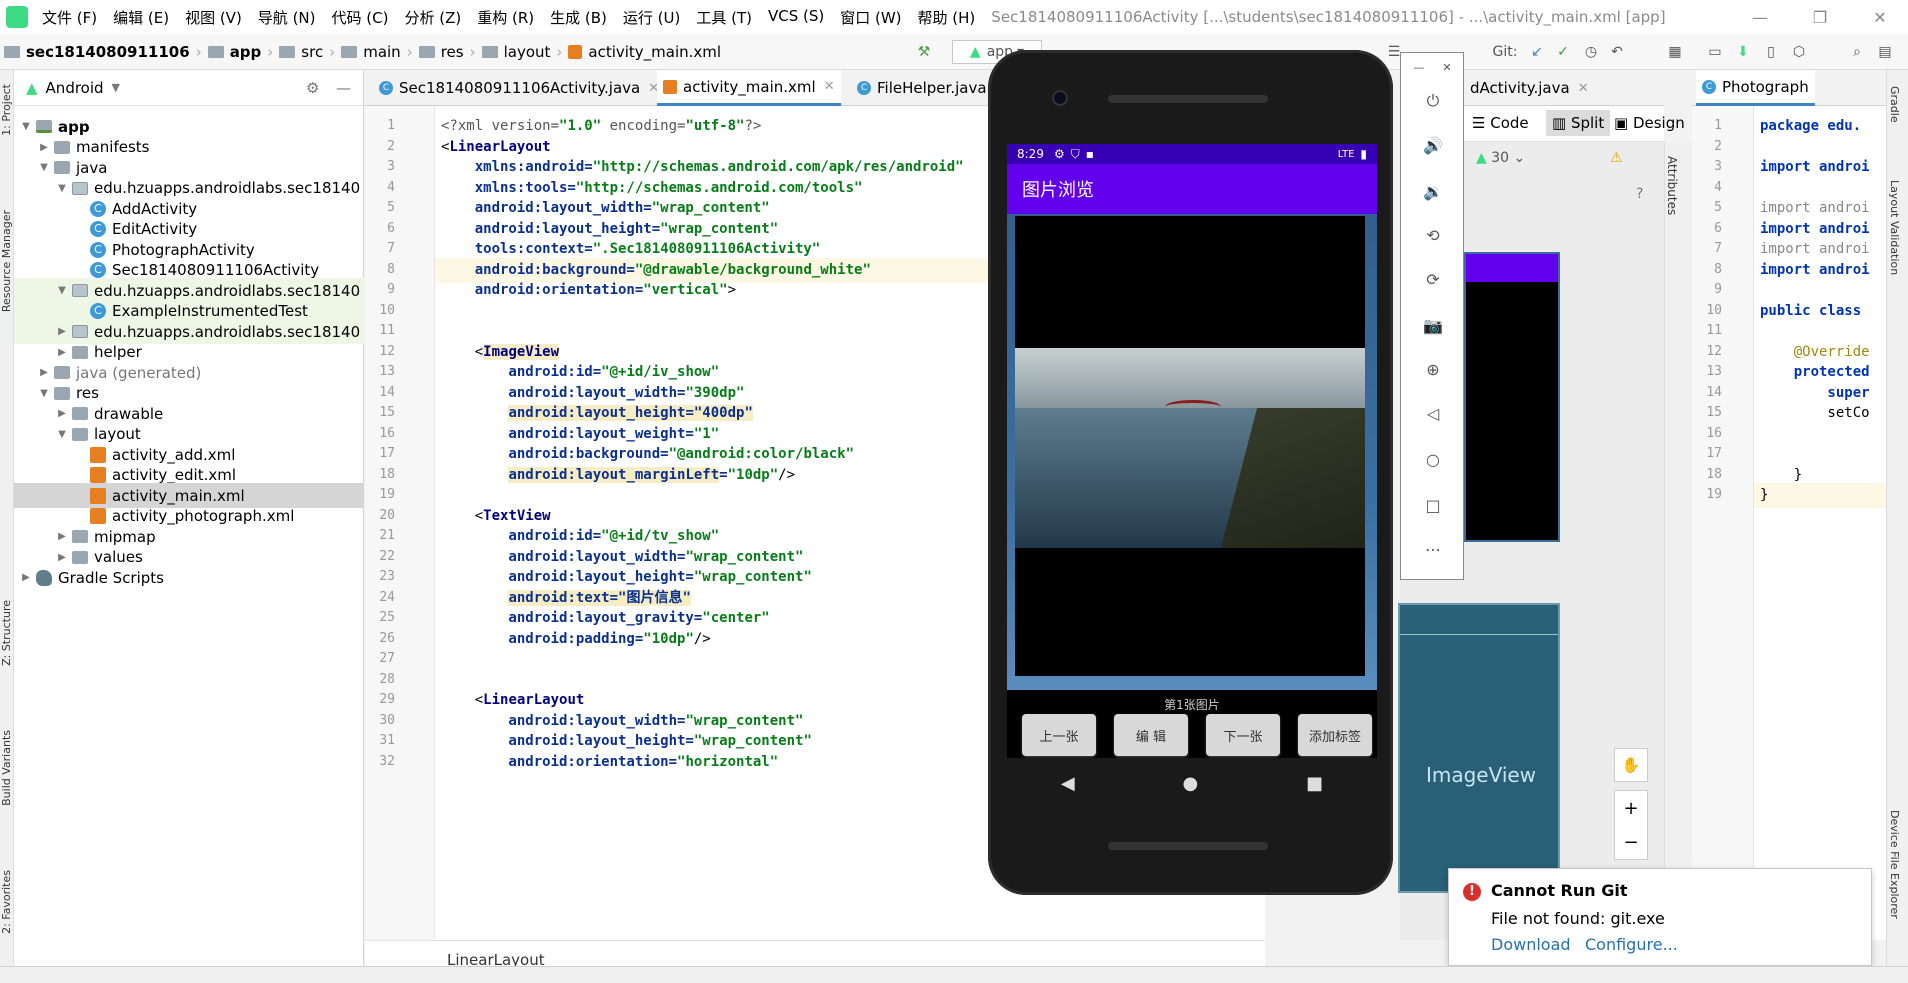 The height and width of the screenshot is (983, 1908). What do you see at coordinates (922, 88) in the screenshot?
I see `tab-filehelper-java: C FileHelper.java` at bounding box center [922, 88].